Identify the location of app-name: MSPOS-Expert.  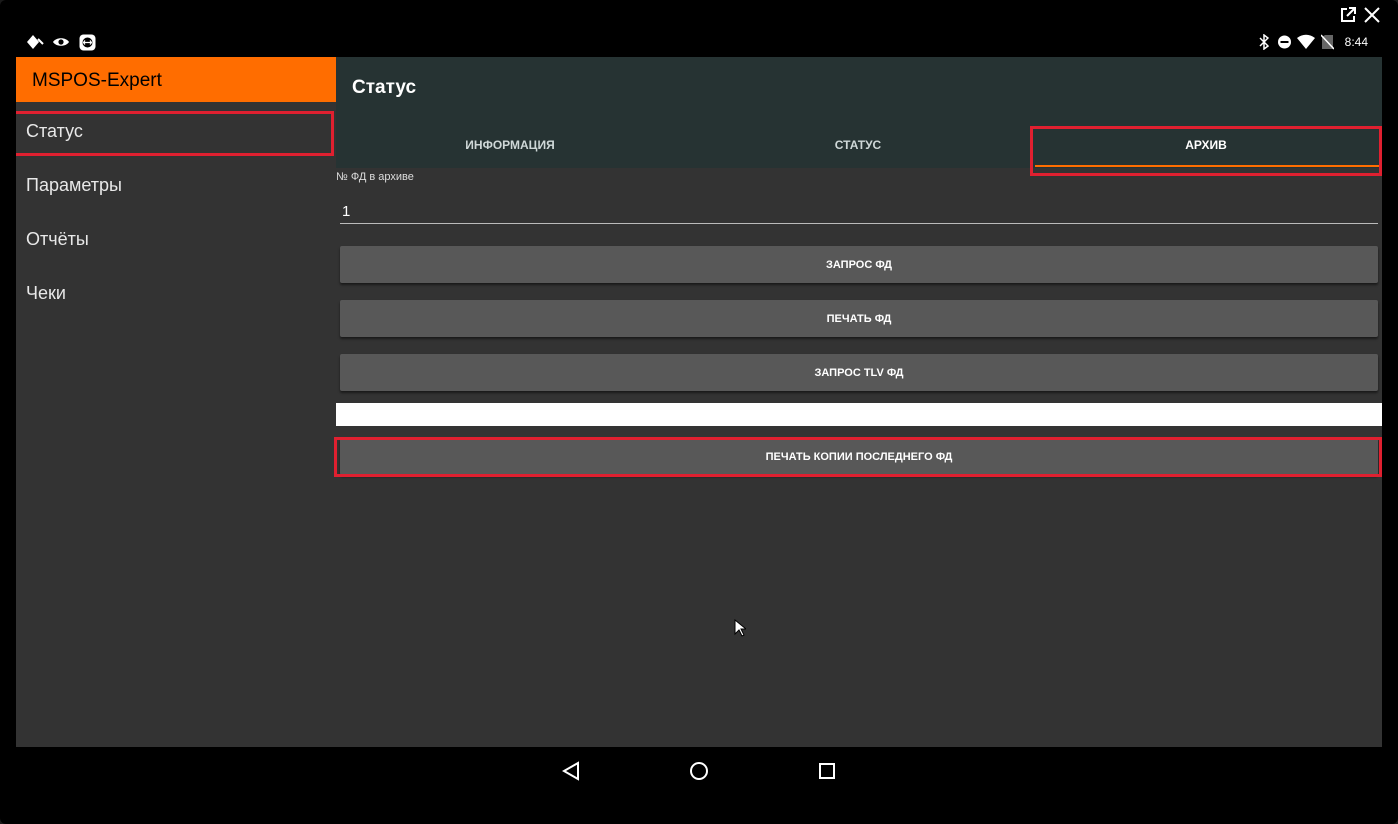
(176, 79).